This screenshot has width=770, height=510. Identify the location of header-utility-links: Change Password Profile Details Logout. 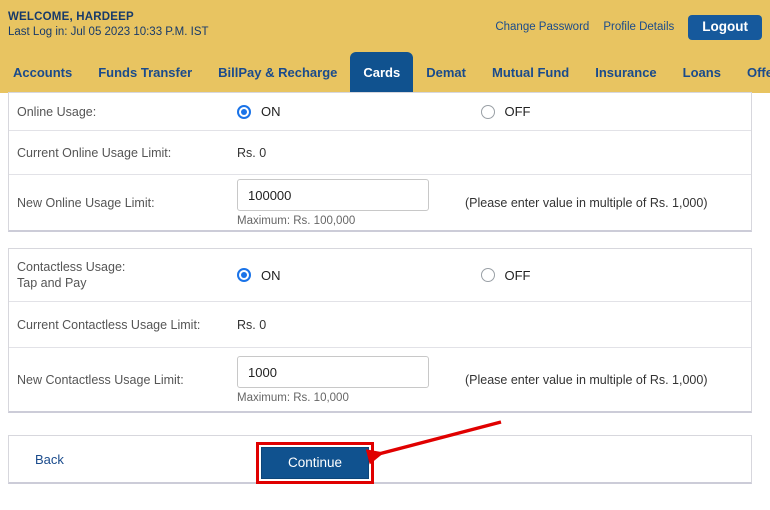
(628, 27).